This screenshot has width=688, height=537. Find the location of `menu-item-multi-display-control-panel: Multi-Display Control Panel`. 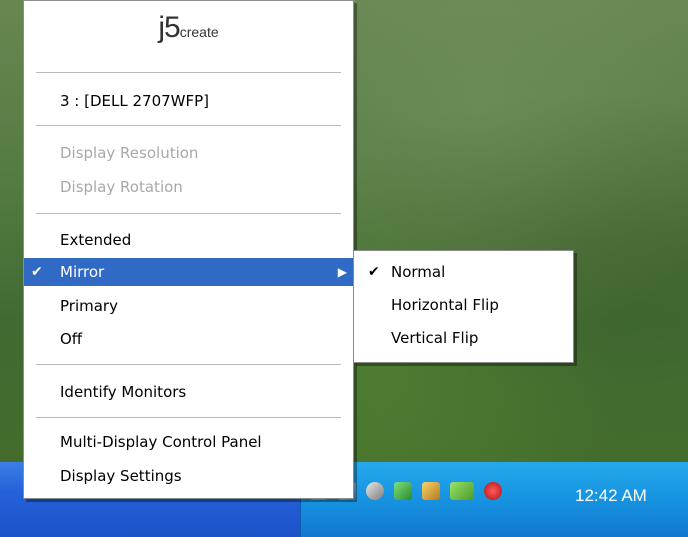

menu-item-multi-display-control-panel: Multi-Display Control Panel is located at coordinates (188, 442).